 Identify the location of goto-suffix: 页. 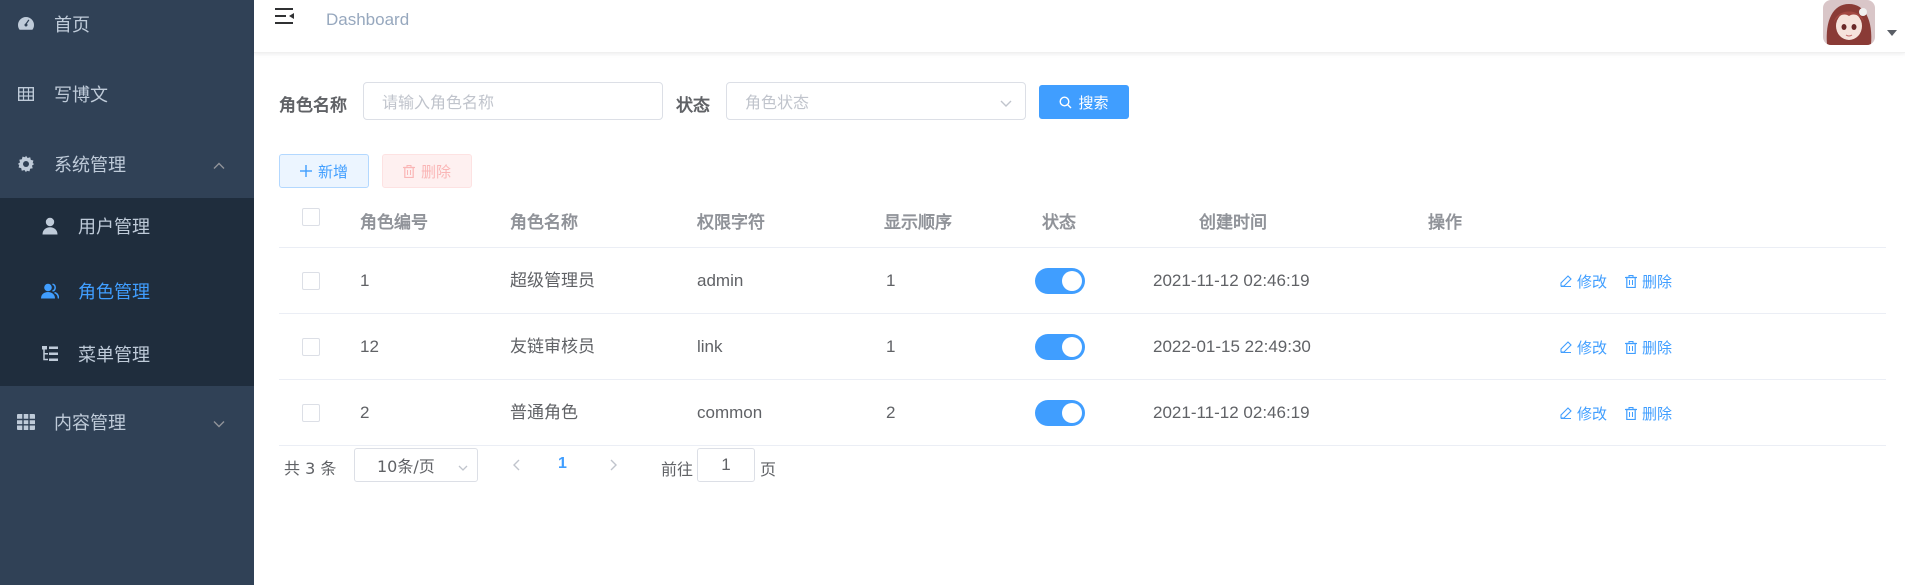
(768, 469).